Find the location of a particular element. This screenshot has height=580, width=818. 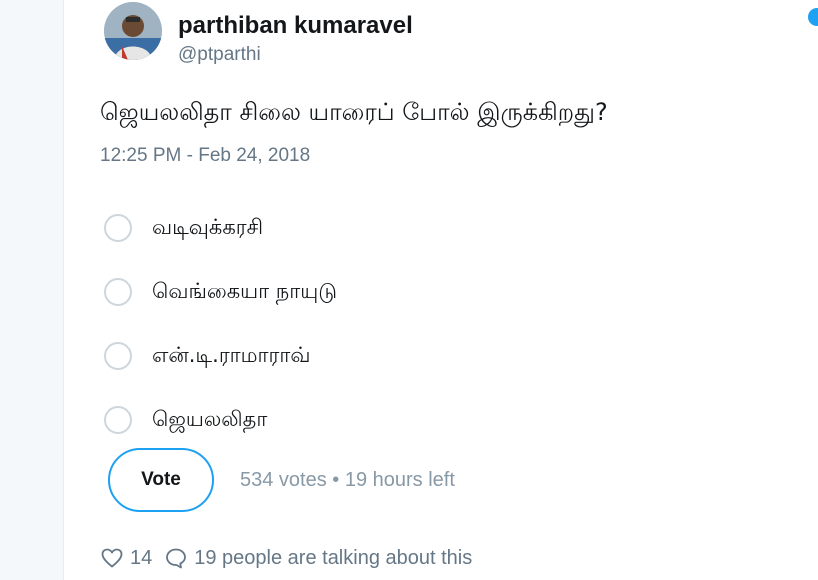

like-count: 14 is located at coordinates (141, 557).